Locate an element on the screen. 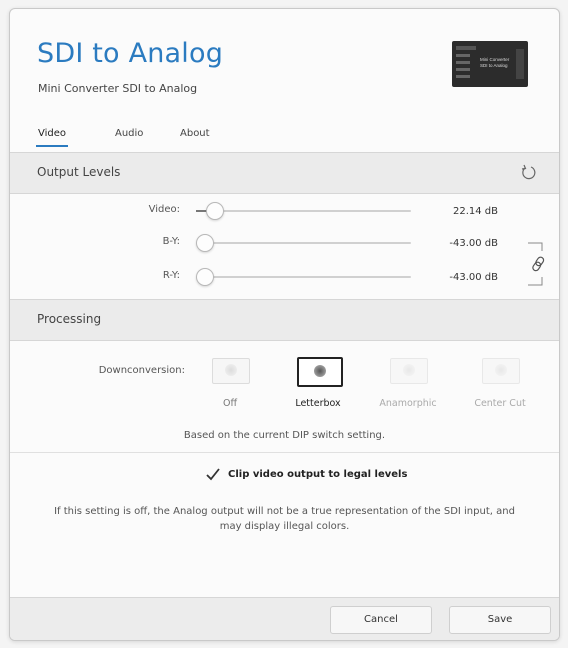 Image resolution: width=568 pixels, height=648 pixels. downconversion-anamorphic-button is located at coordinates (409, 371).